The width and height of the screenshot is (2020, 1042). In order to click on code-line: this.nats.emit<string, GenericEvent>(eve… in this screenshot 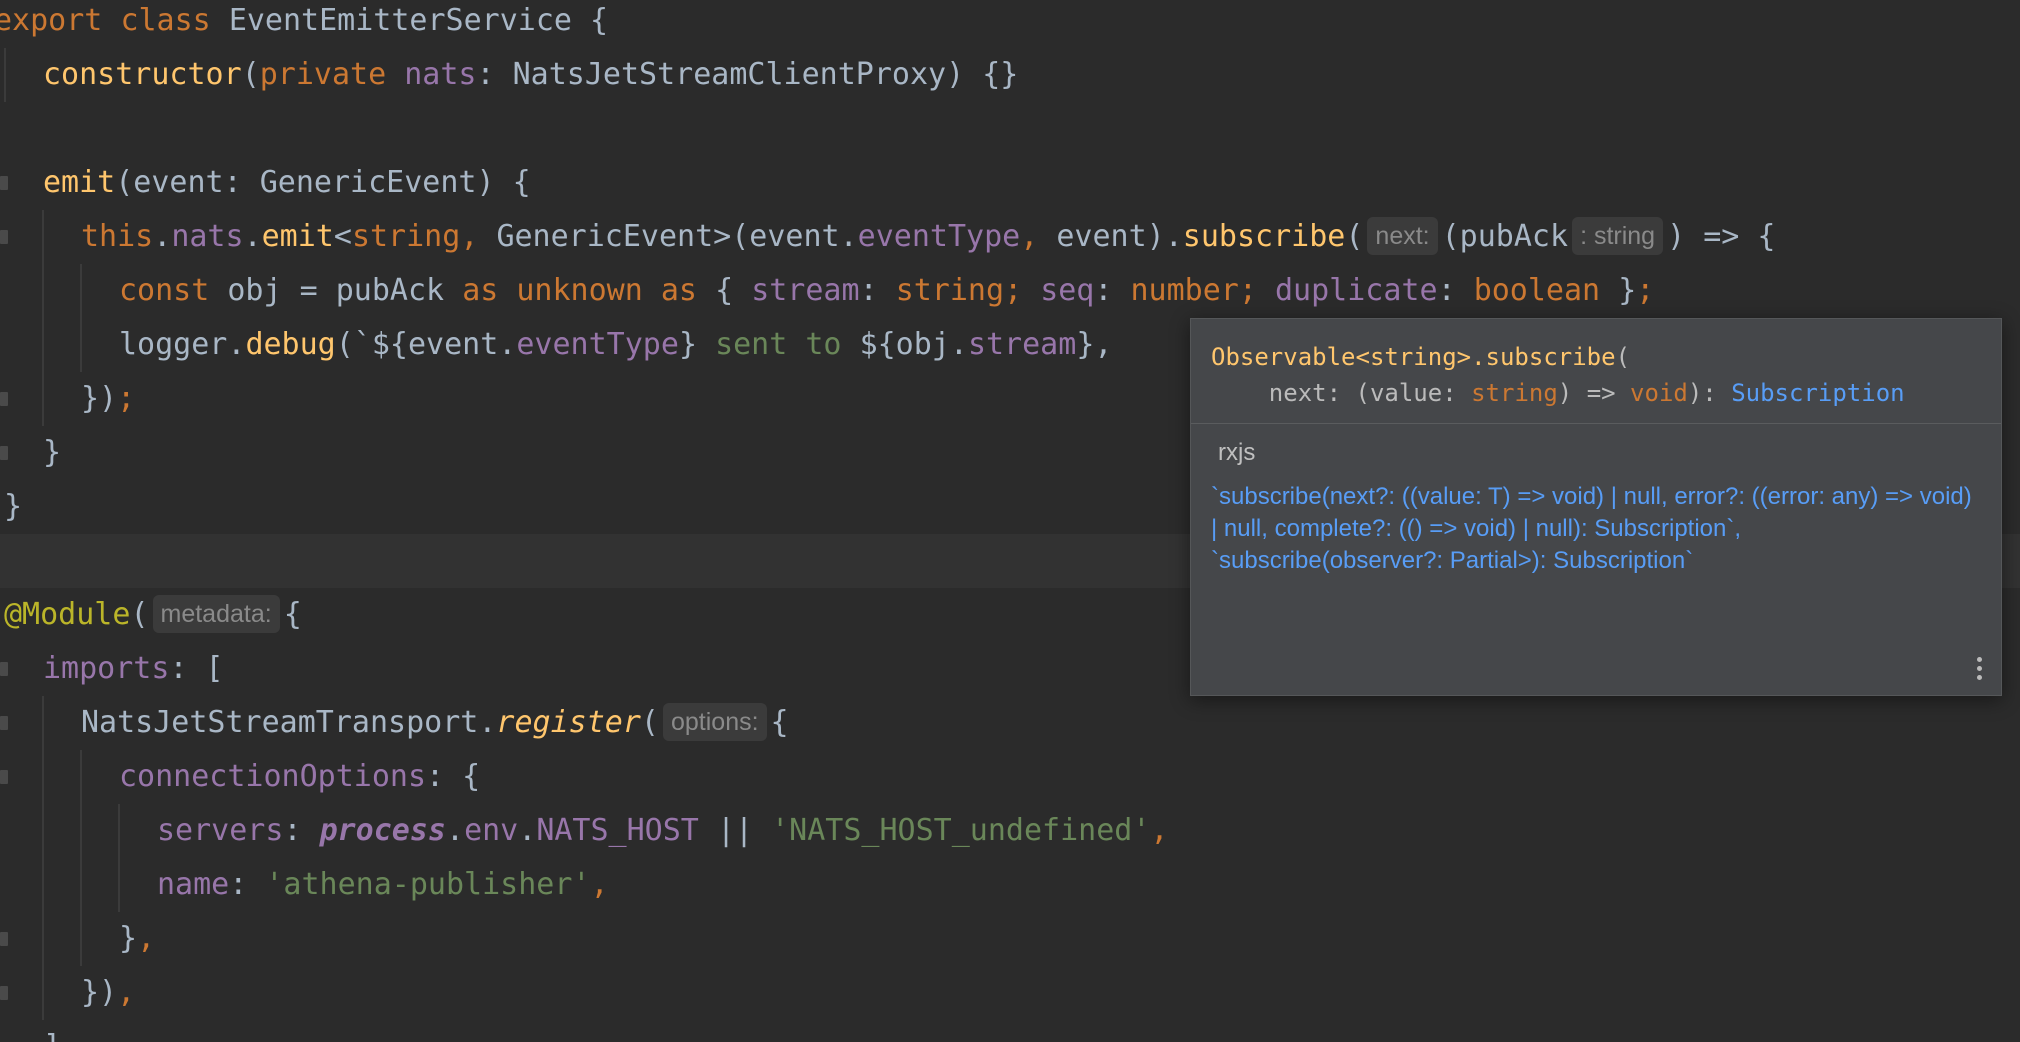, I will do `click(1010, 237)`.